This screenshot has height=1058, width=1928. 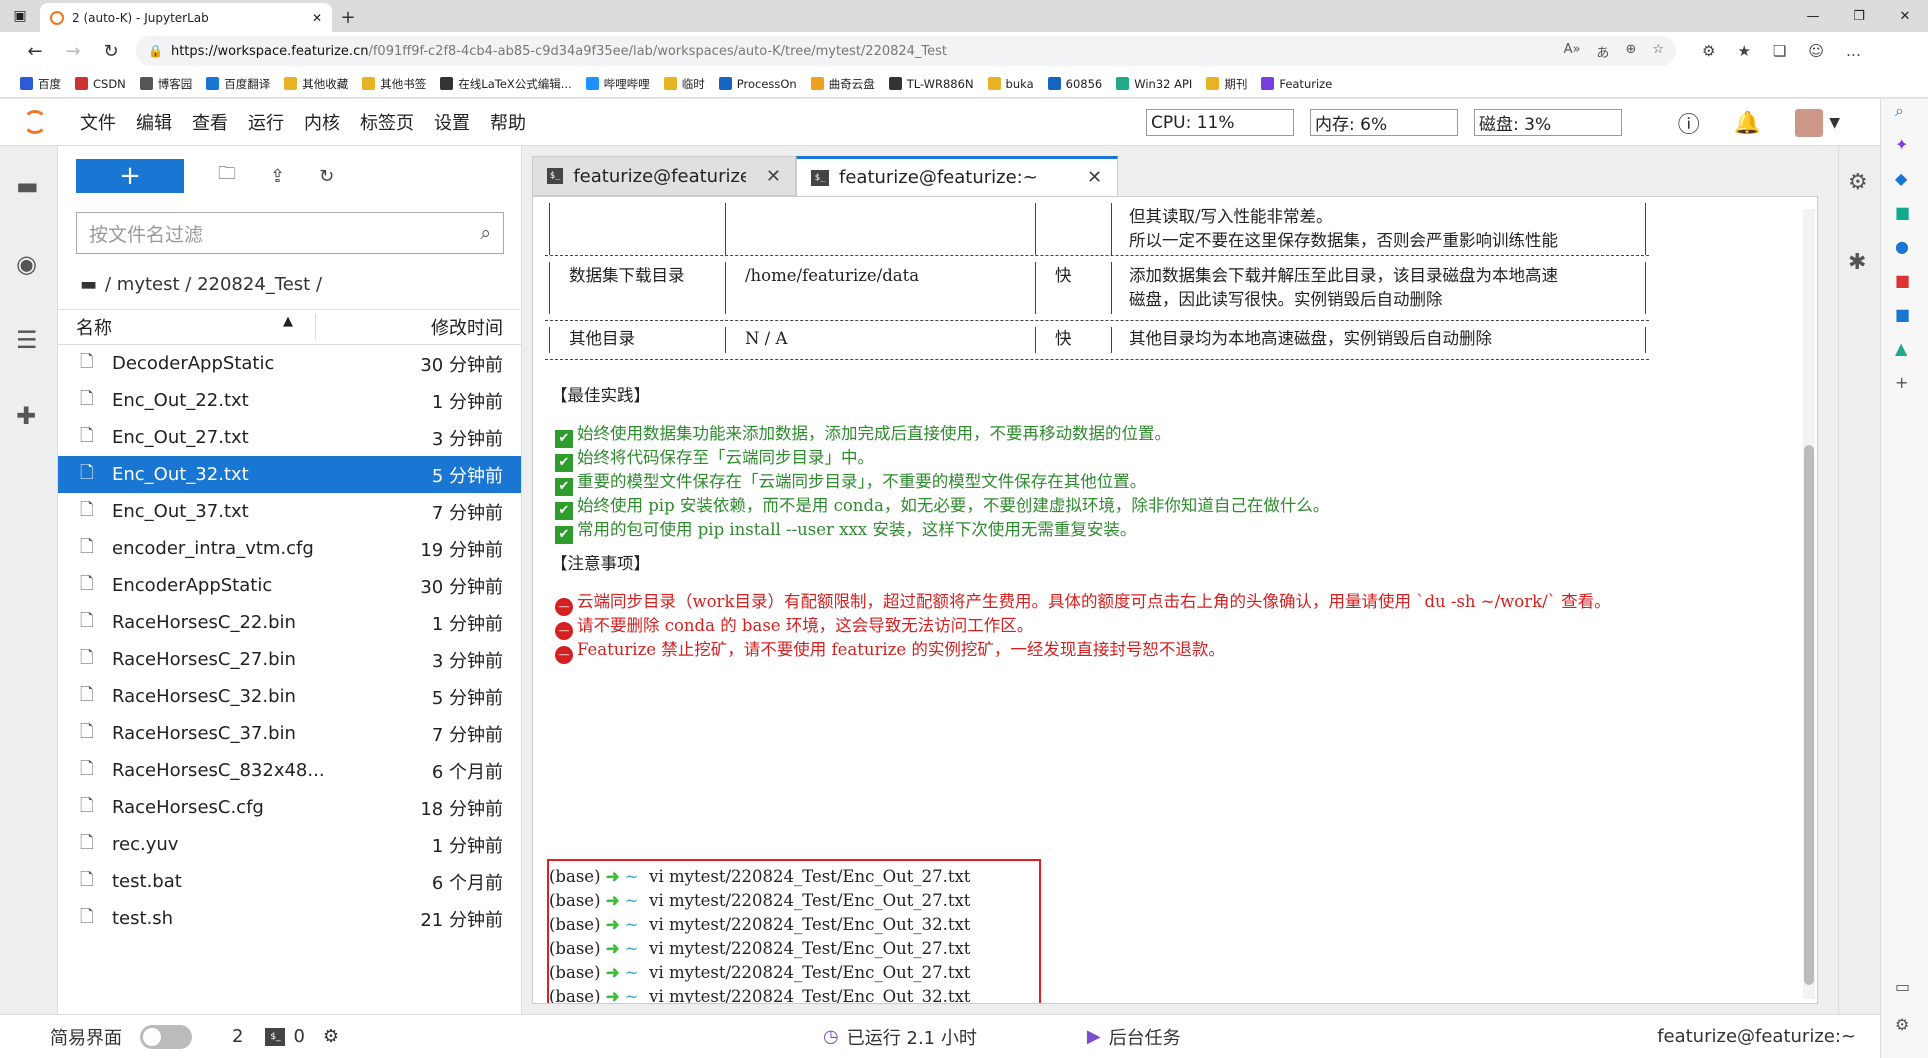 I want to click on collections-icon: ❏, so click(x=1779, y=51).